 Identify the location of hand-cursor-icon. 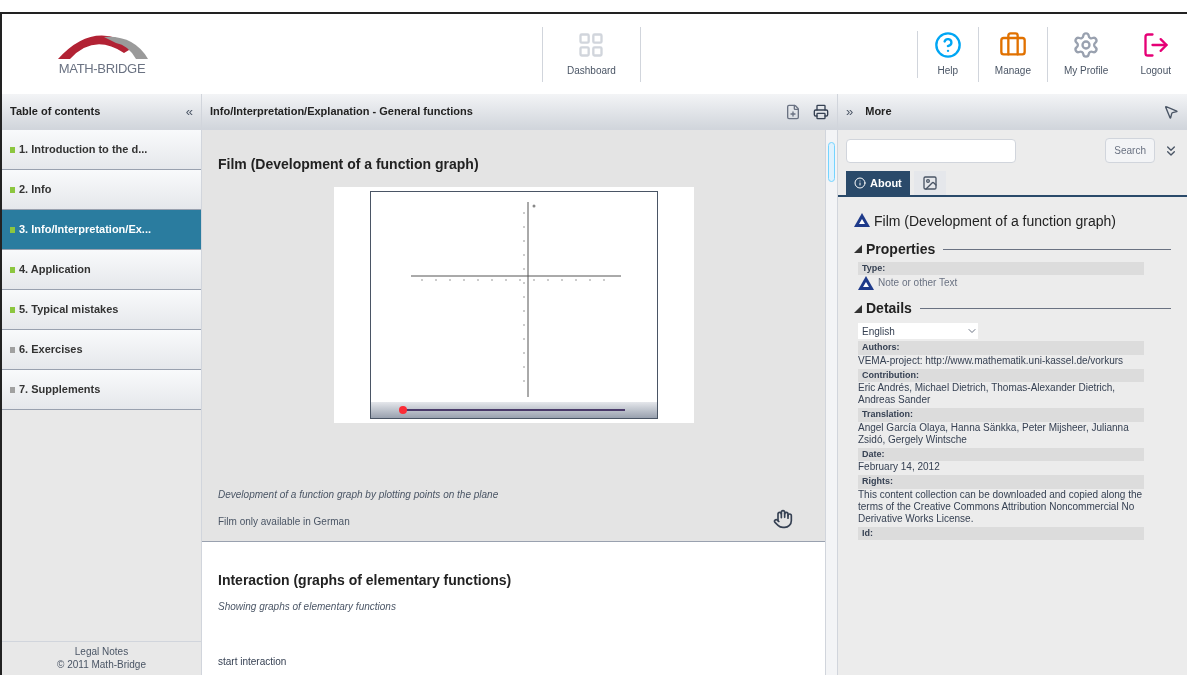
(783, 519).